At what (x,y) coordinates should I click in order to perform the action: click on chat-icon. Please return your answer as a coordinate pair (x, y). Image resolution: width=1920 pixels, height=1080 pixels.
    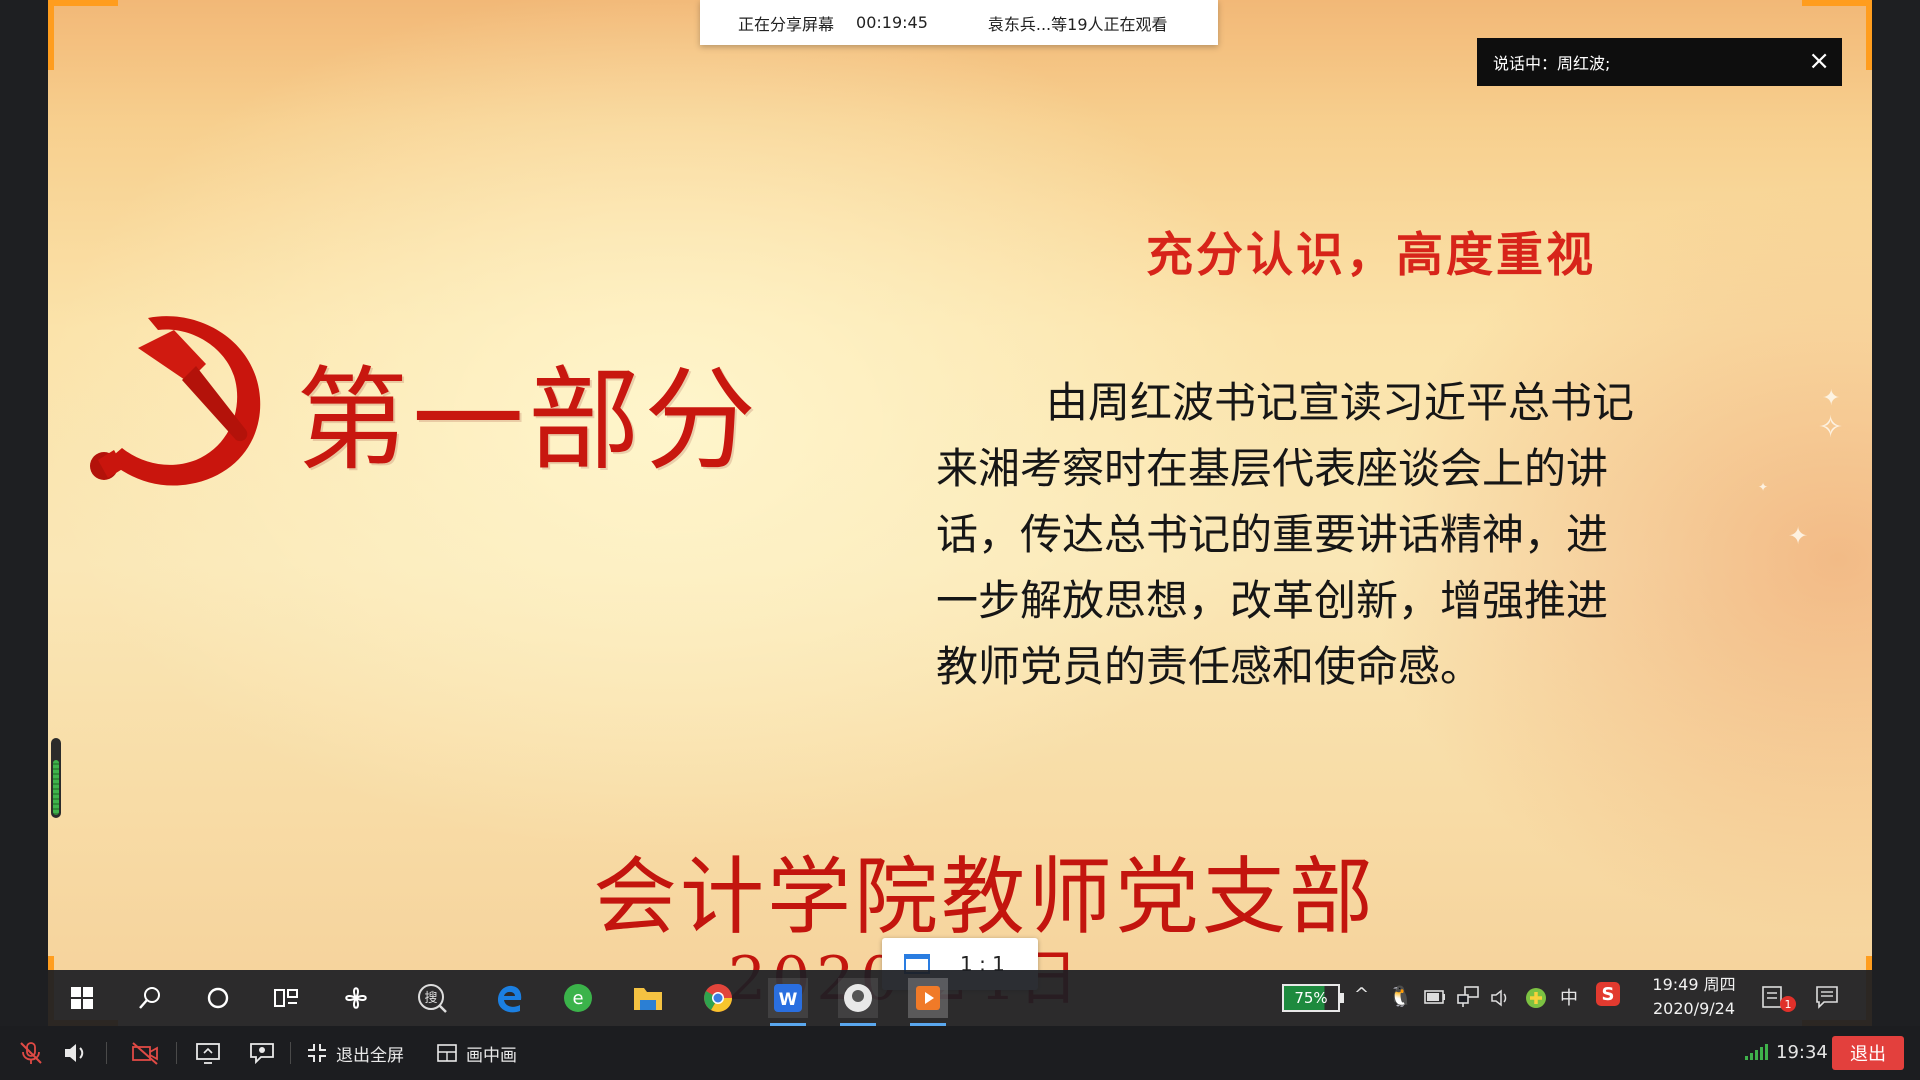
    Looking at the image, I should click on (262, 1054).